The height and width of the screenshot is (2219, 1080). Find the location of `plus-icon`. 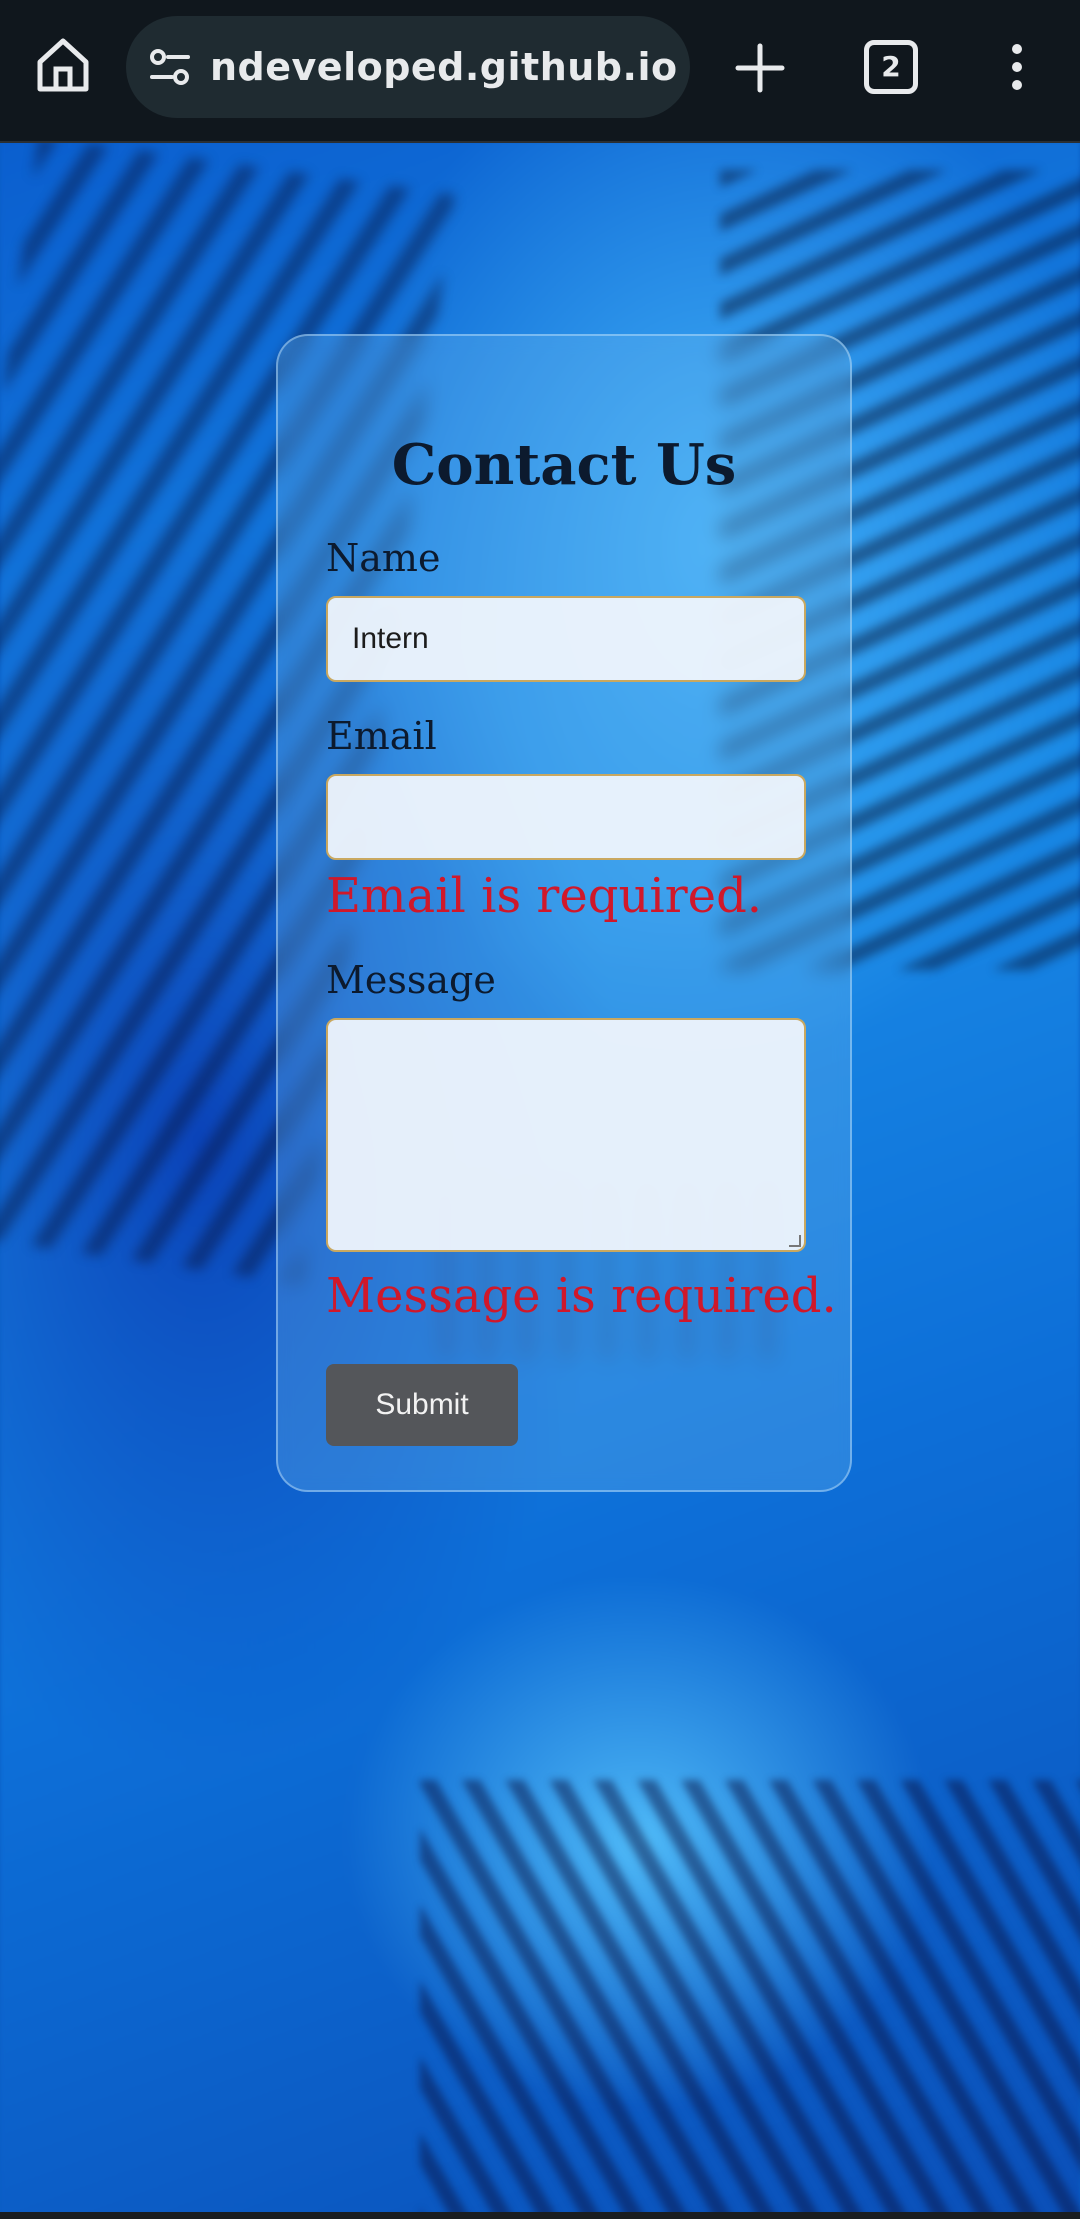

plus-icon is located at coordinates (760, 68).